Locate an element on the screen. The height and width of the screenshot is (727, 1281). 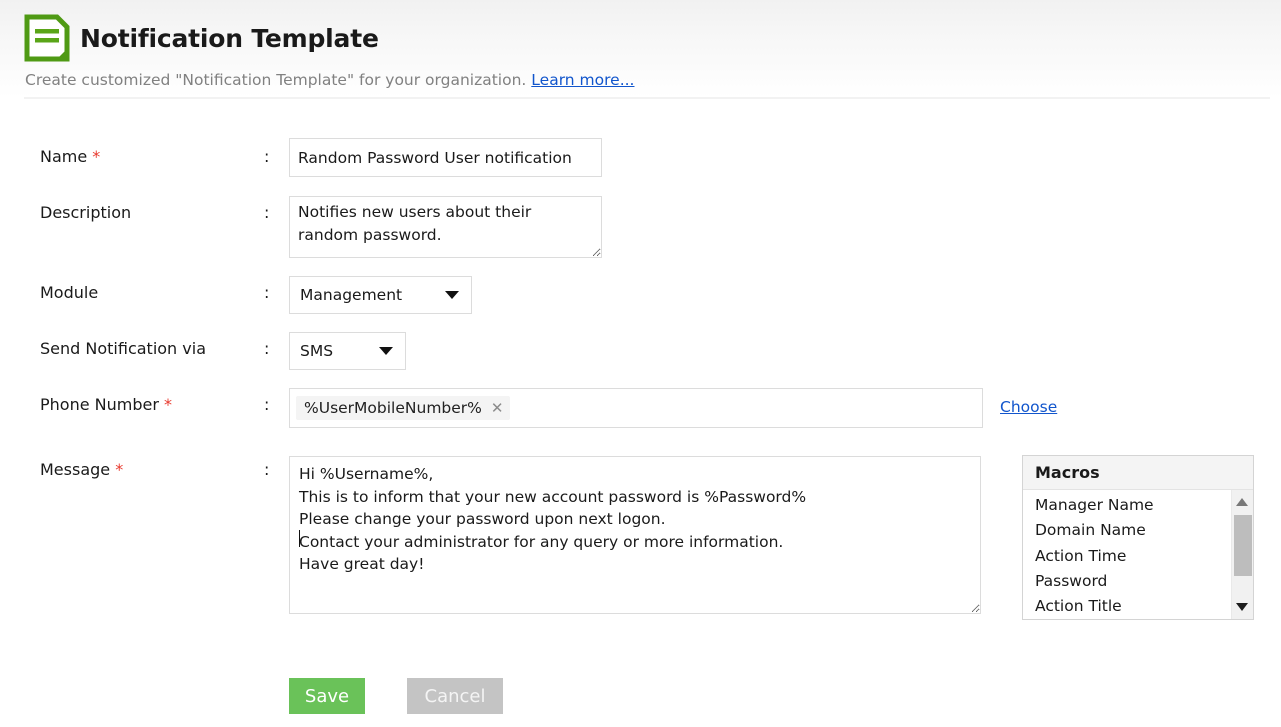
send-via-select-value: SMS is located at coordinates (317, 351).